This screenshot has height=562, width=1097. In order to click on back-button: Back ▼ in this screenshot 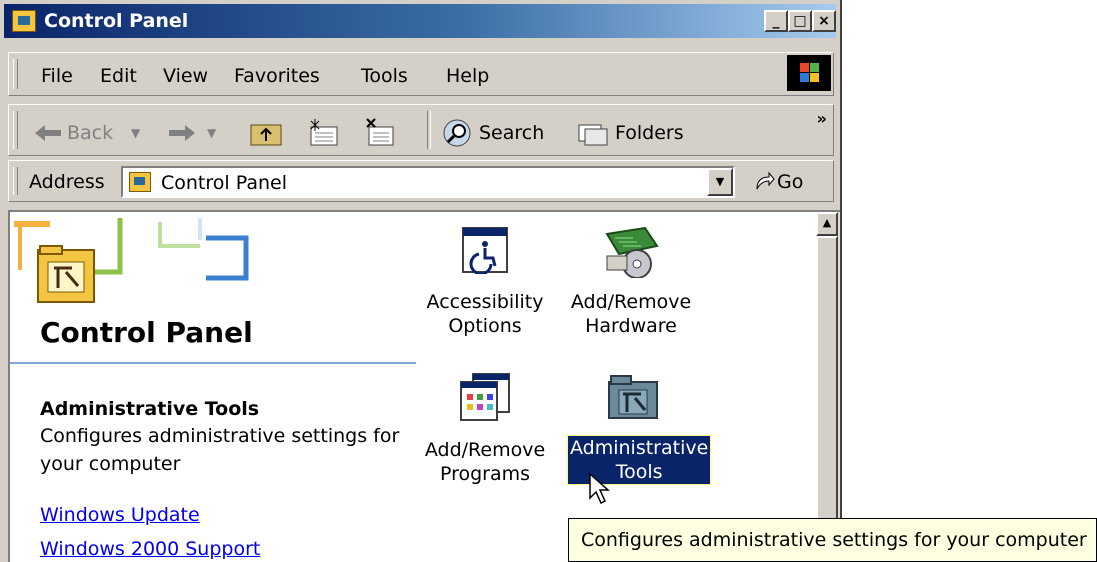, I will do `click(94, 132)`.